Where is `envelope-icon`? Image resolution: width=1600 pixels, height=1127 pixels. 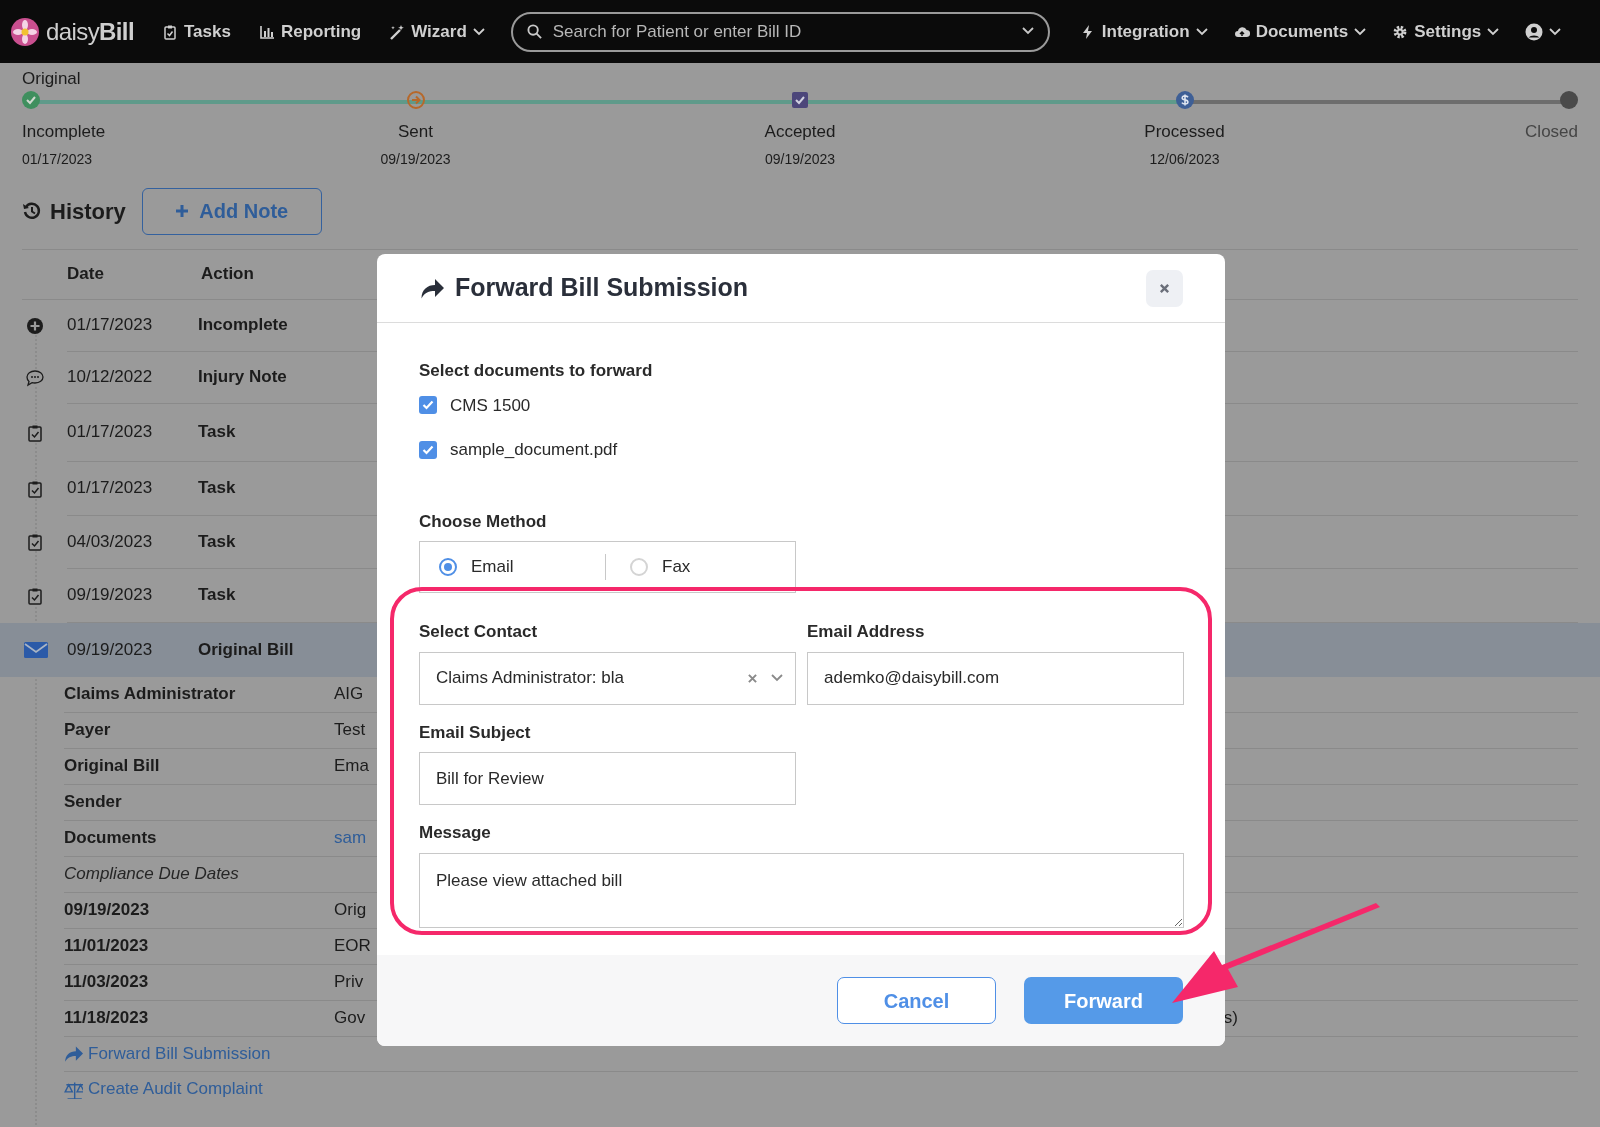 envelope-icon is located at coordinates (36, 649).